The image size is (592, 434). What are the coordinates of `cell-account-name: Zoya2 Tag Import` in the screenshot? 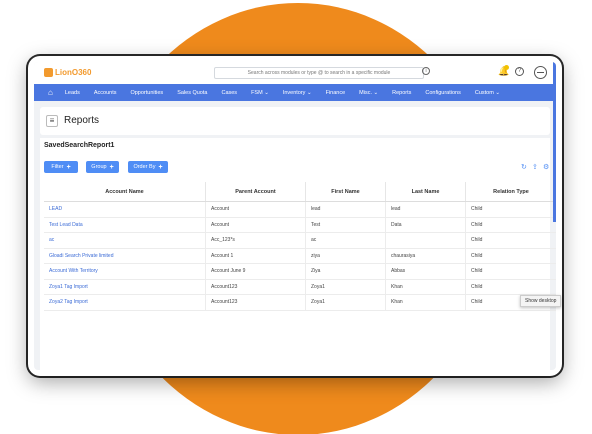 It's located at (125, 302).